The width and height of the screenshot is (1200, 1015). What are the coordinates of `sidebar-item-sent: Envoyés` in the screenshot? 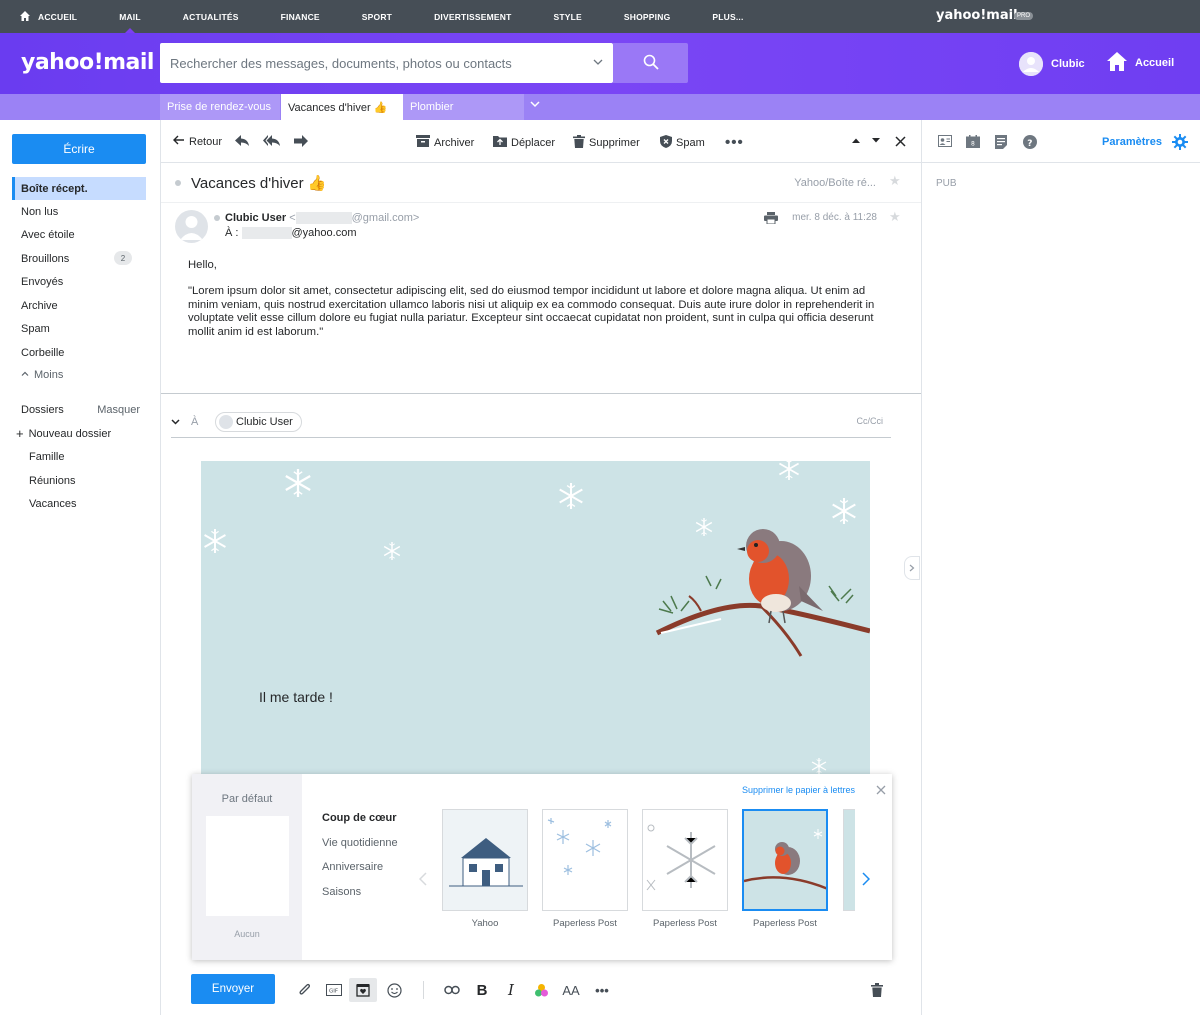 It's located at (79, 281).